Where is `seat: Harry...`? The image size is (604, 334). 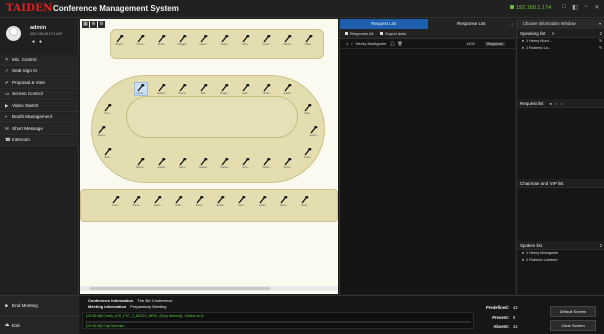
seat: Harry... is located at coordinates (183, 163).